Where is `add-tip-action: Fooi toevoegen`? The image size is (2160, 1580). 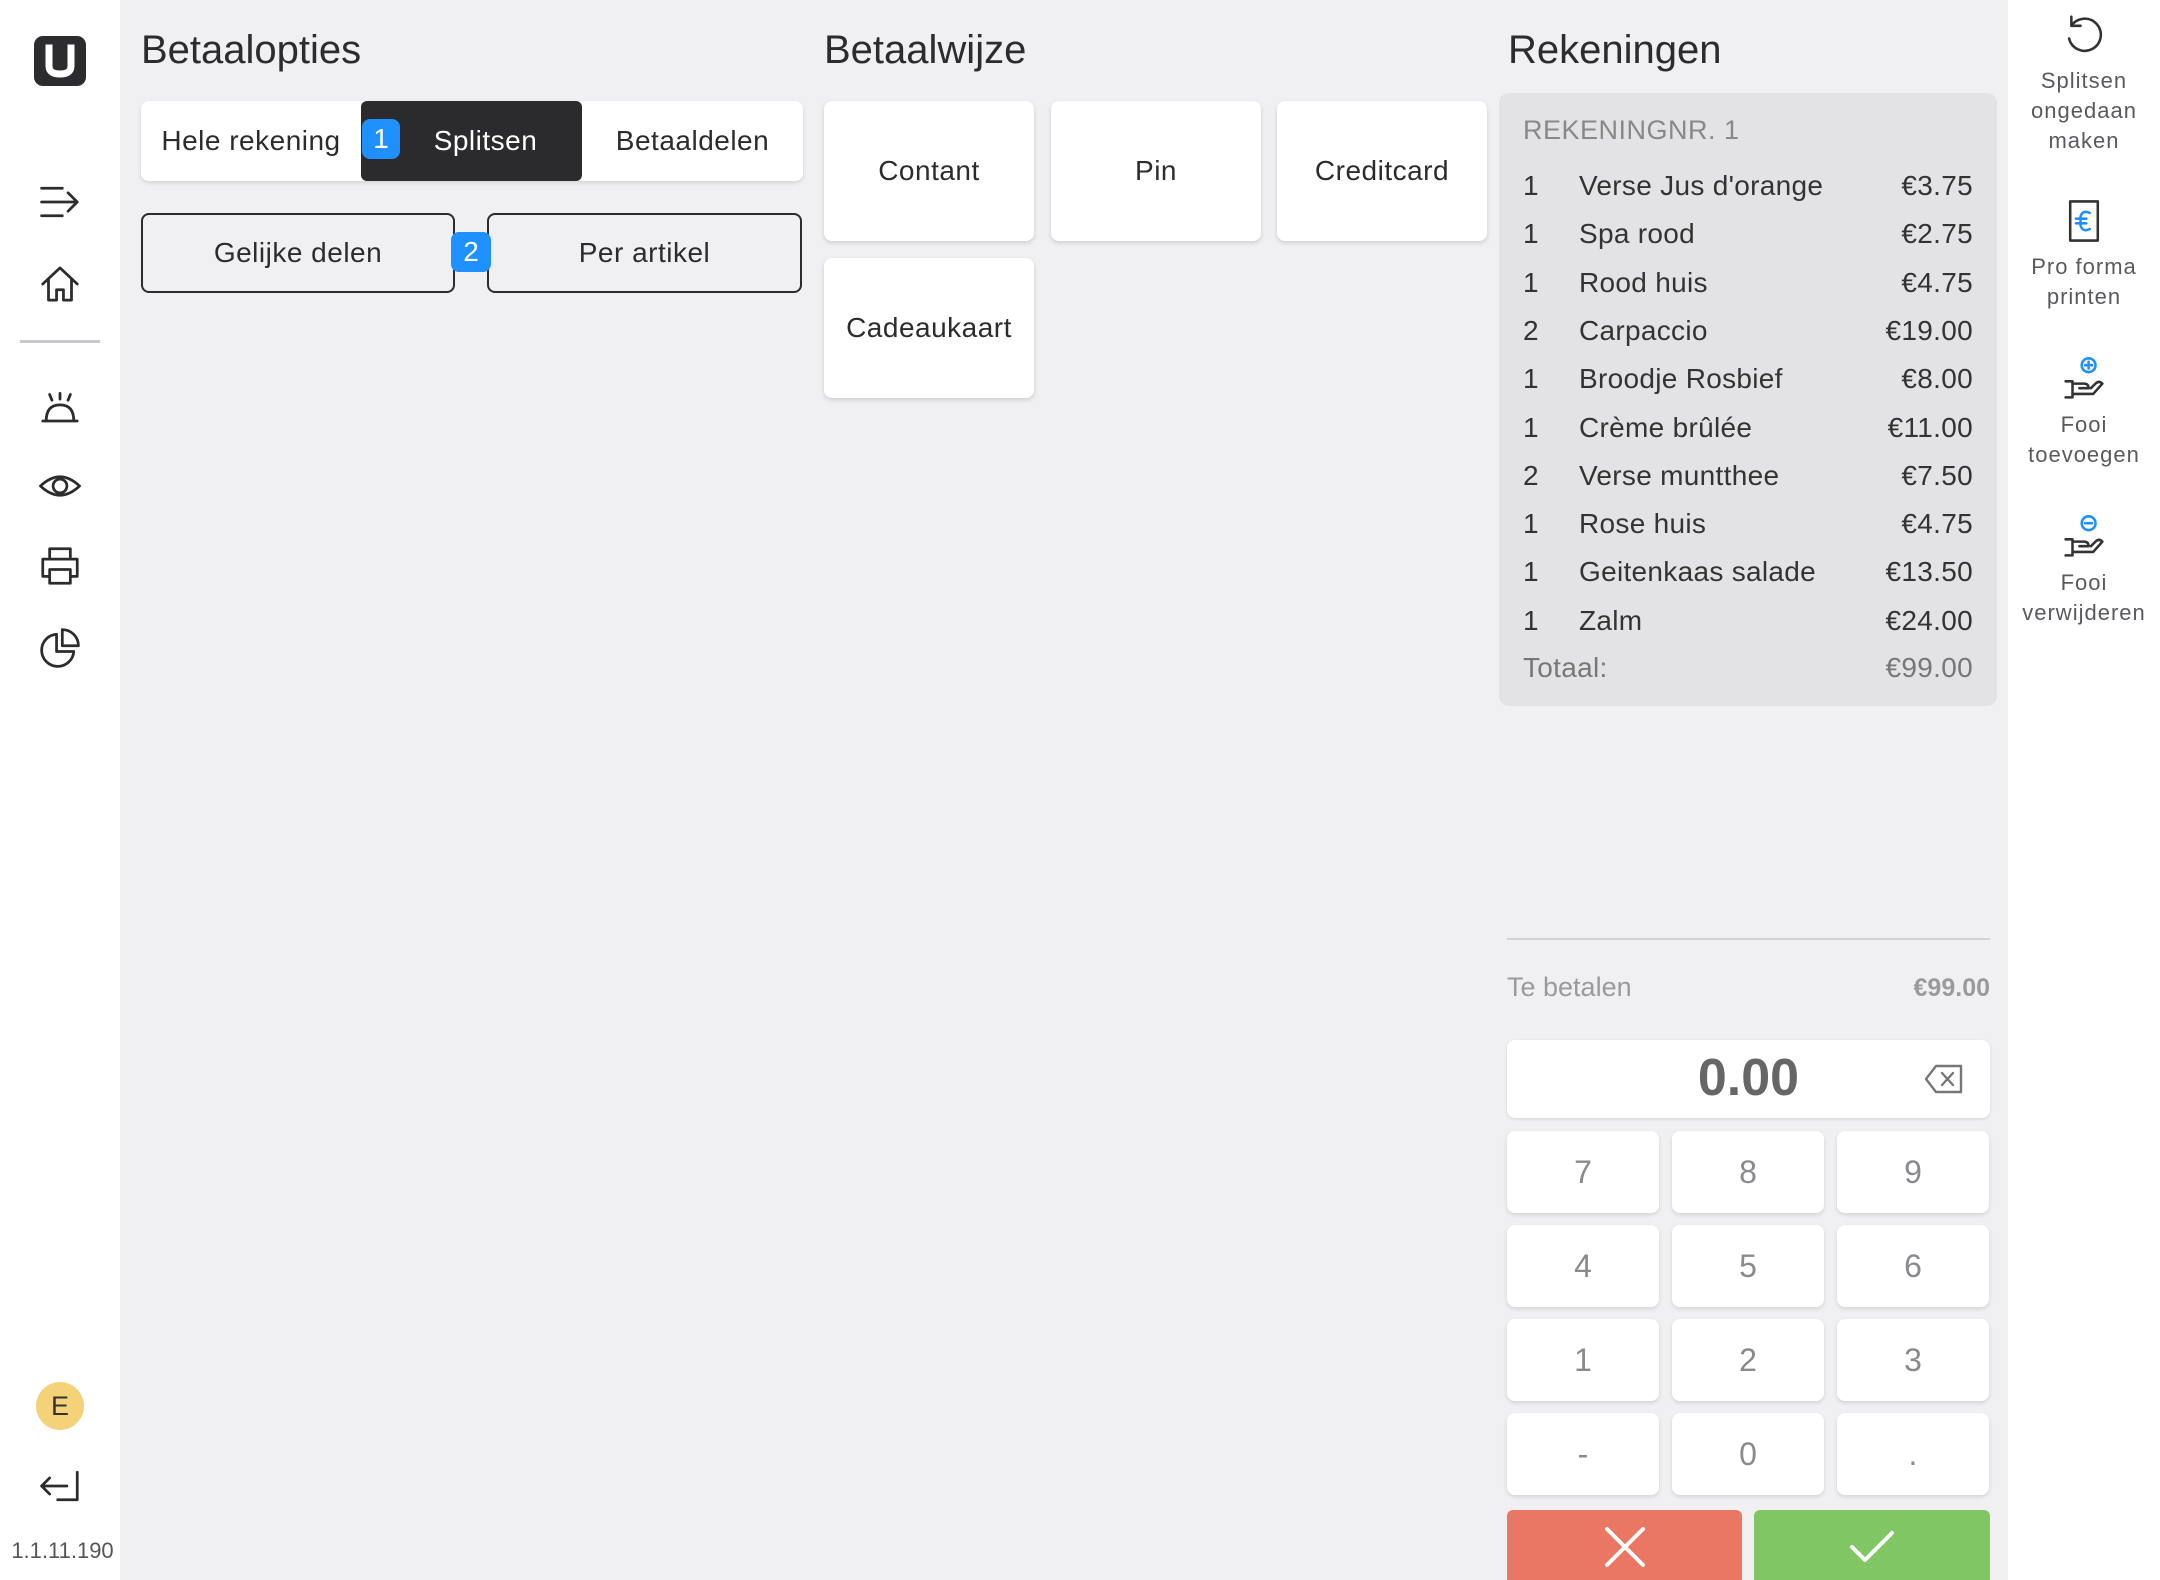
add-tip-action: Fooi toevoegen is located at coordinates (2084, 413).